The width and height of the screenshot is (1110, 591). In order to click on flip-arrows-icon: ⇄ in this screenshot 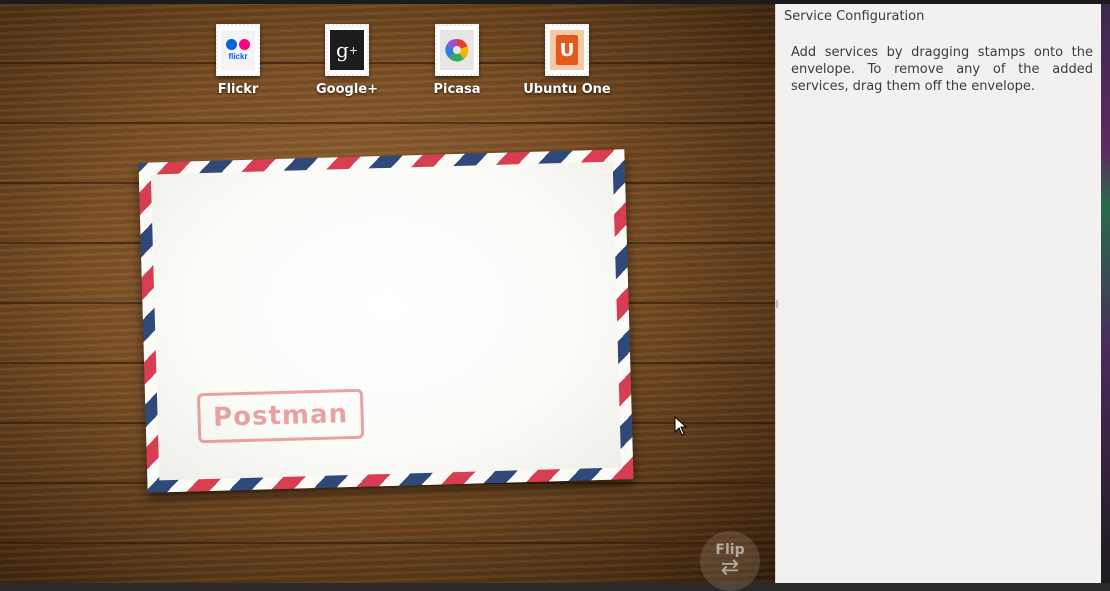, I will do `click(730, 567)`.